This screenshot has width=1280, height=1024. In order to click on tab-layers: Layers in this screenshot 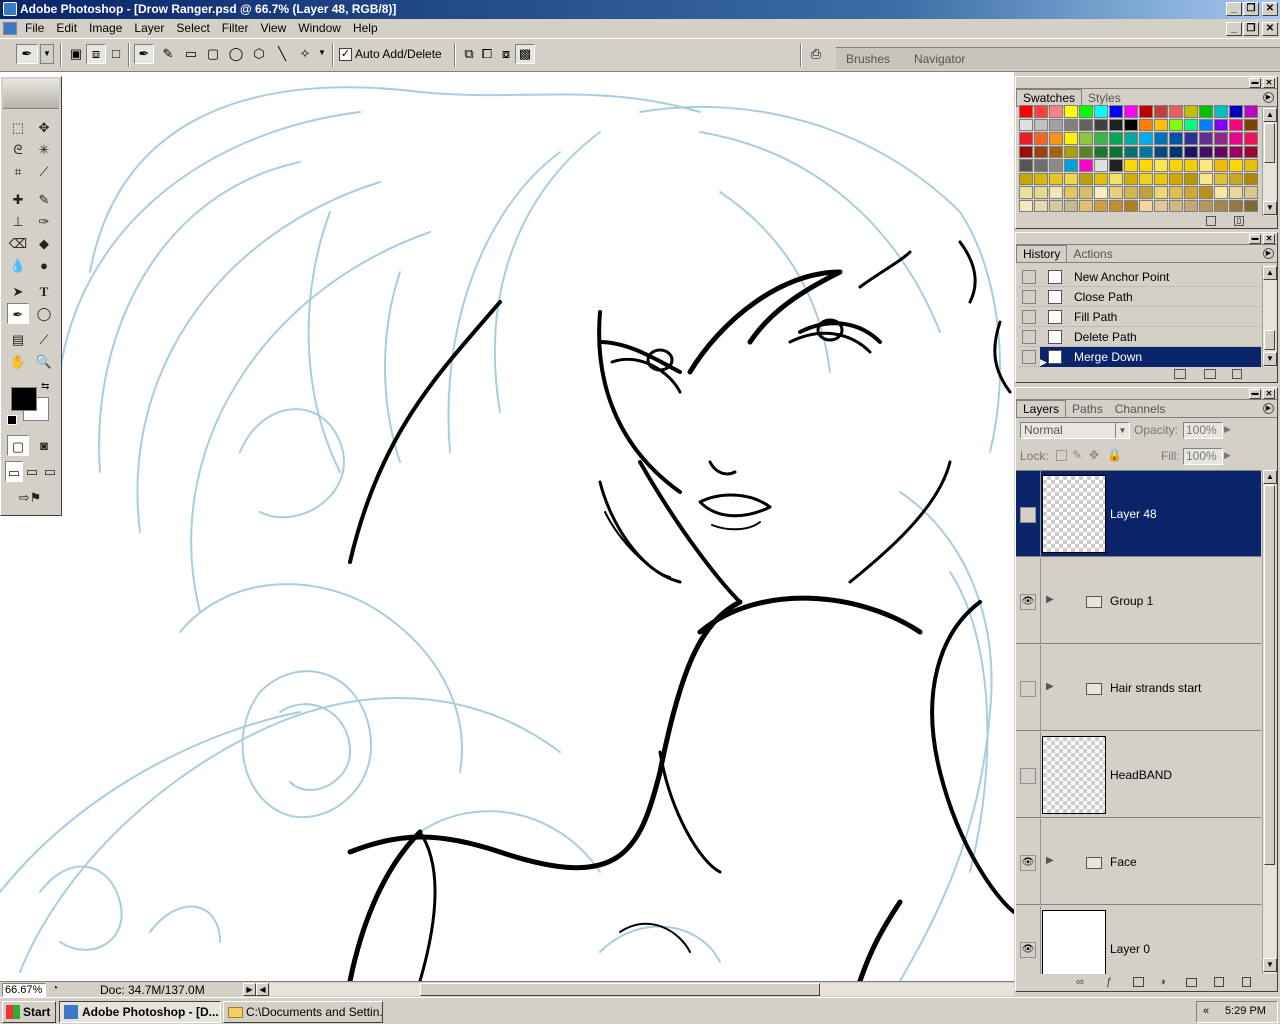, I will do `click(1041, 408)`.